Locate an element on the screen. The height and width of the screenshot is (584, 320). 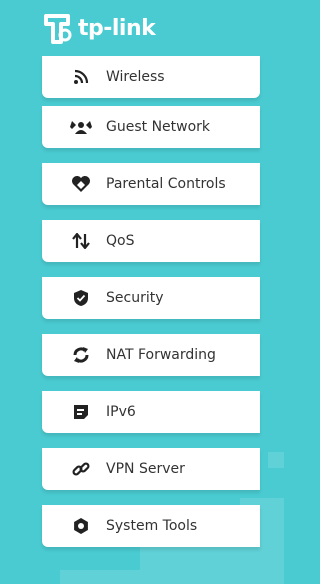
tp-link-logo-icon is located at coordinates (58, 29).